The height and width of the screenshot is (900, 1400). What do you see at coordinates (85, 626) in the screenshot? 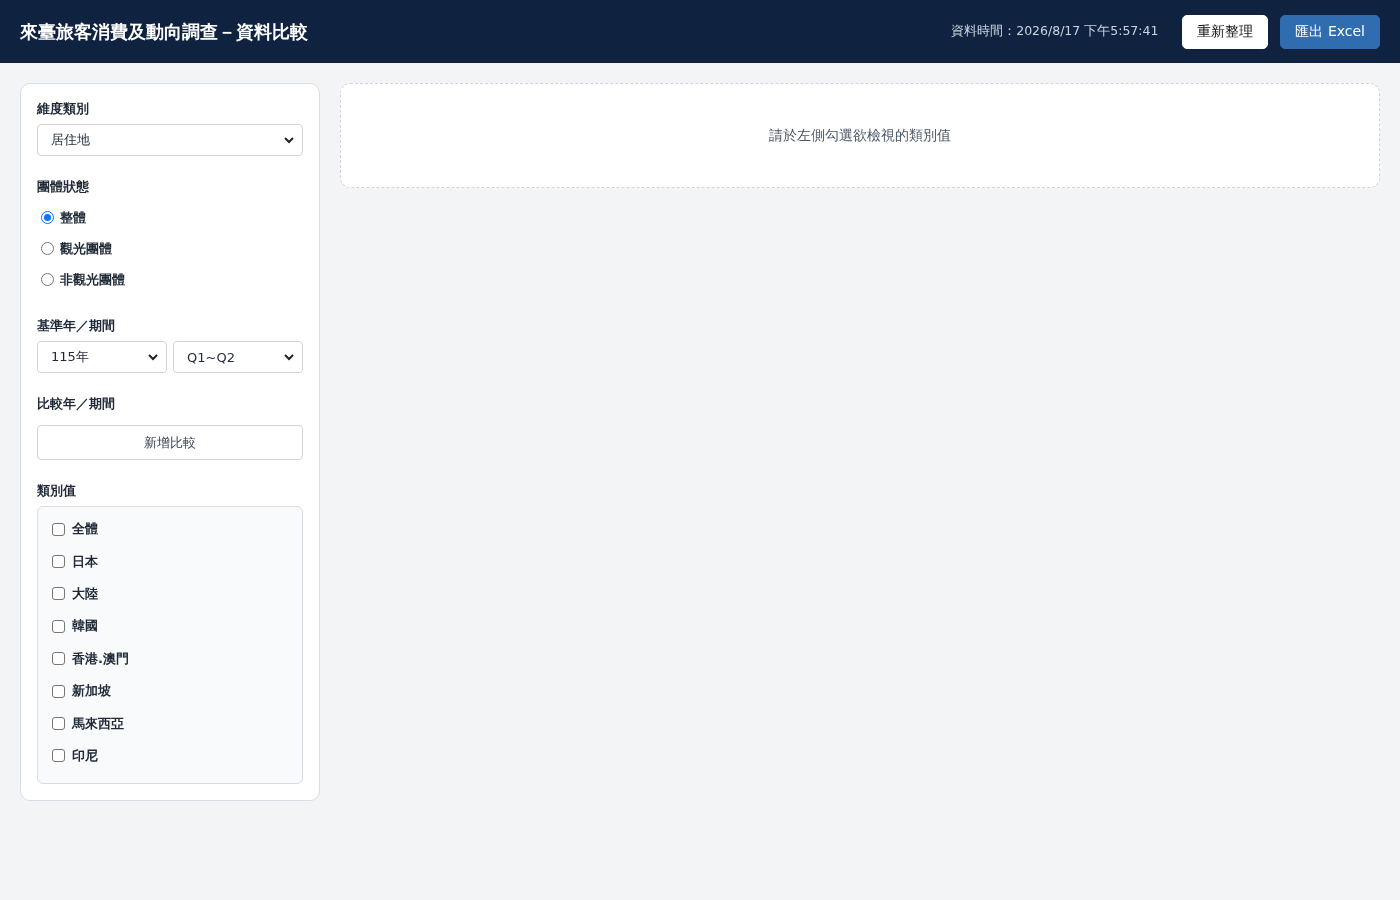
I see `checkbox-label: 韓國` at bounding box center [85, 626].